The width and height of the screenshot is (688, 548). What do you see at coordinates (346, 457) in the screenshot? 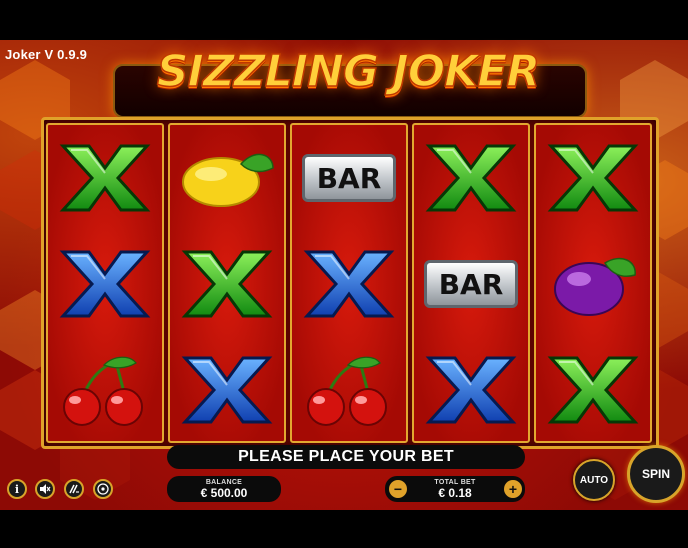
I see `status-message: PLEASE PLACE YOUR BET` at bounding box center [346, 457].